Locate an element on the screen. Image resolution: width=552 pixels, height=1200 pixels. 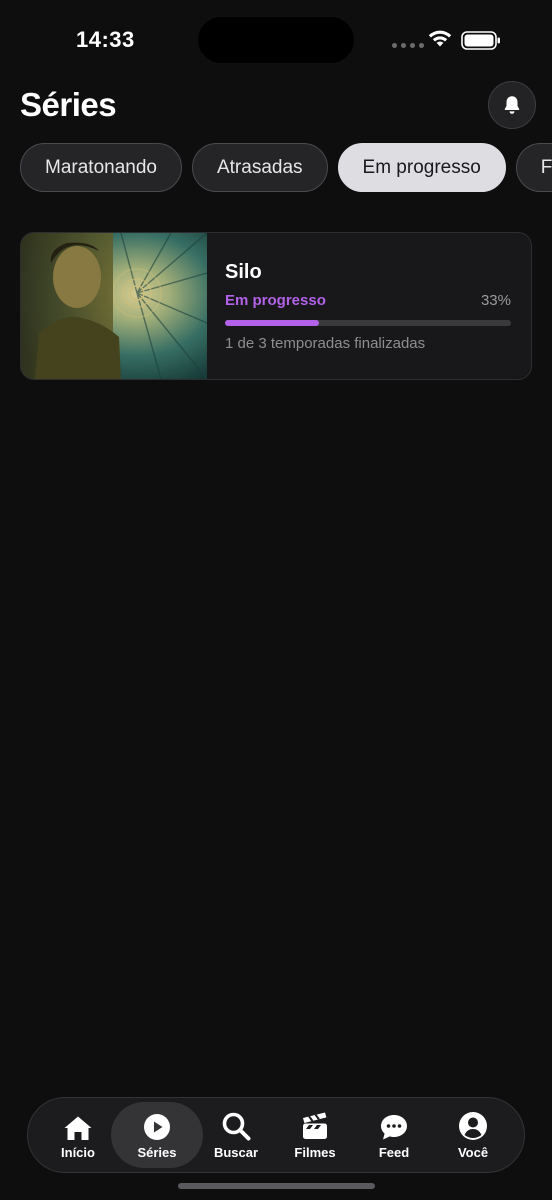
nav-label-feed: Feed is located at coordinates (394, 1152).